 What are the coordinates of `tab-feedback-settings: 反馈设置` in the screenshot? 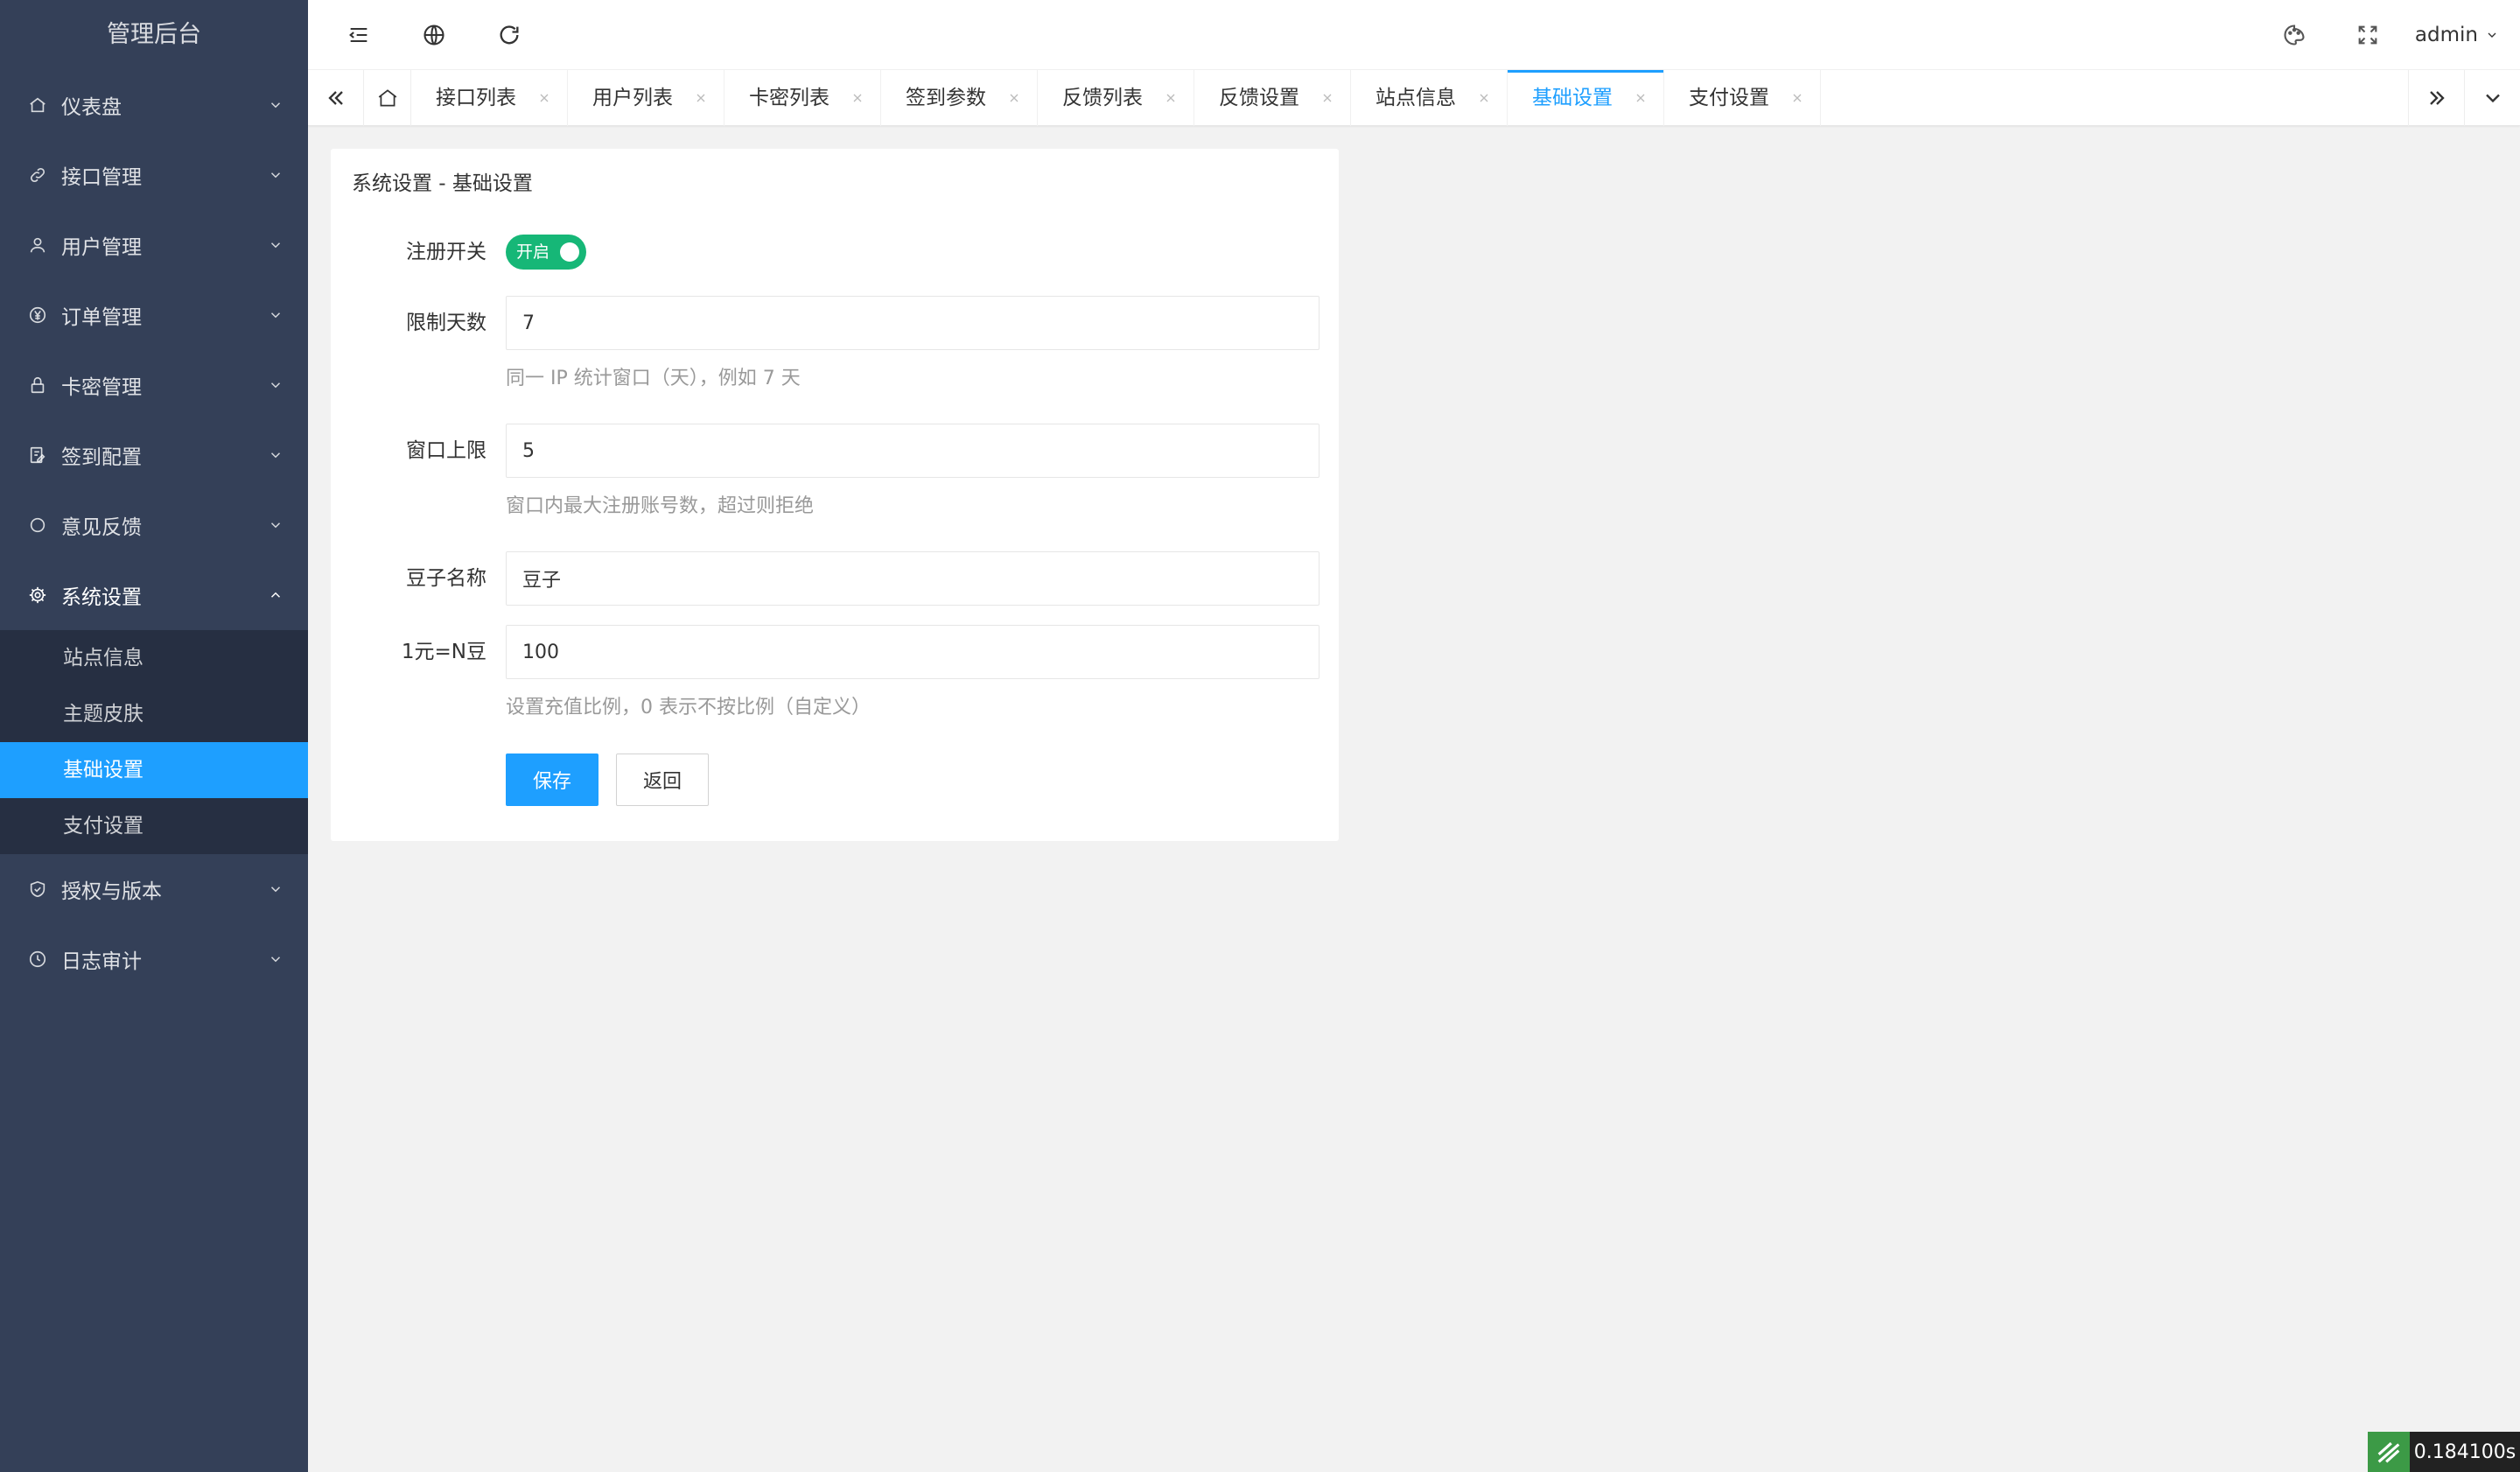 It's located at (1272, 98).